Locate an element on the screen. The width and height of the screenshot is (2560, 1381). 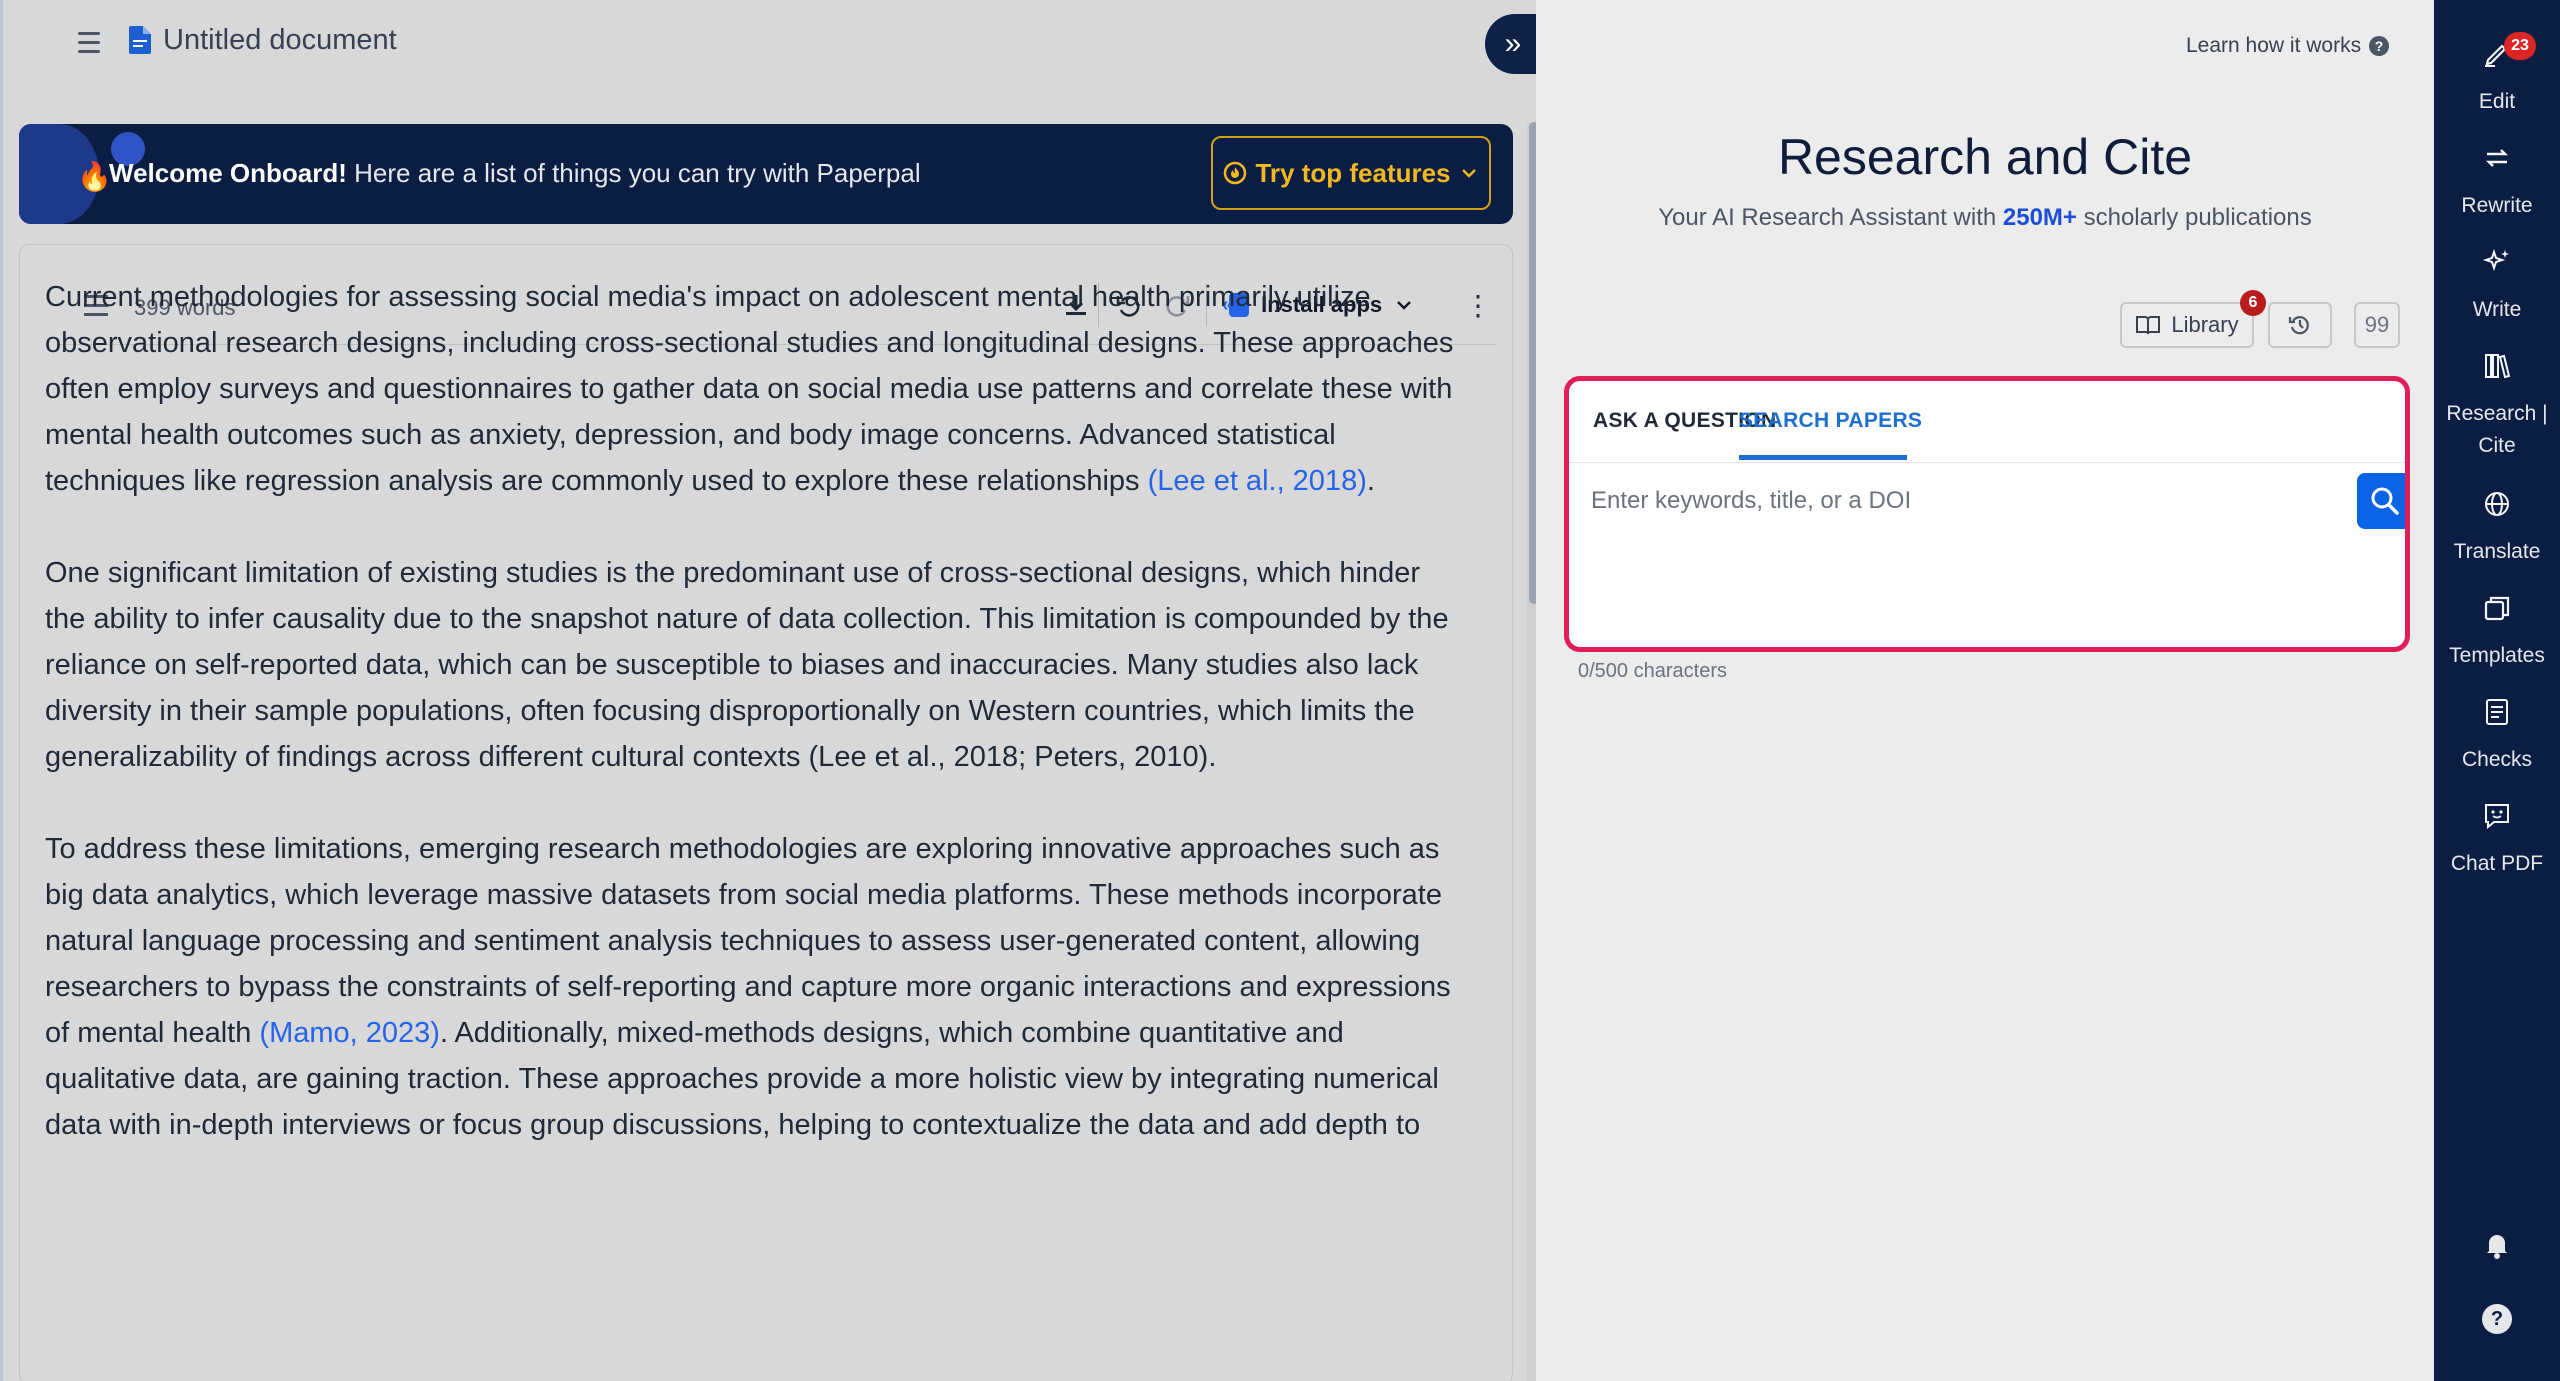
nav-item-chat-pdf: Chat PDF is located at coordinates (2497, 840).